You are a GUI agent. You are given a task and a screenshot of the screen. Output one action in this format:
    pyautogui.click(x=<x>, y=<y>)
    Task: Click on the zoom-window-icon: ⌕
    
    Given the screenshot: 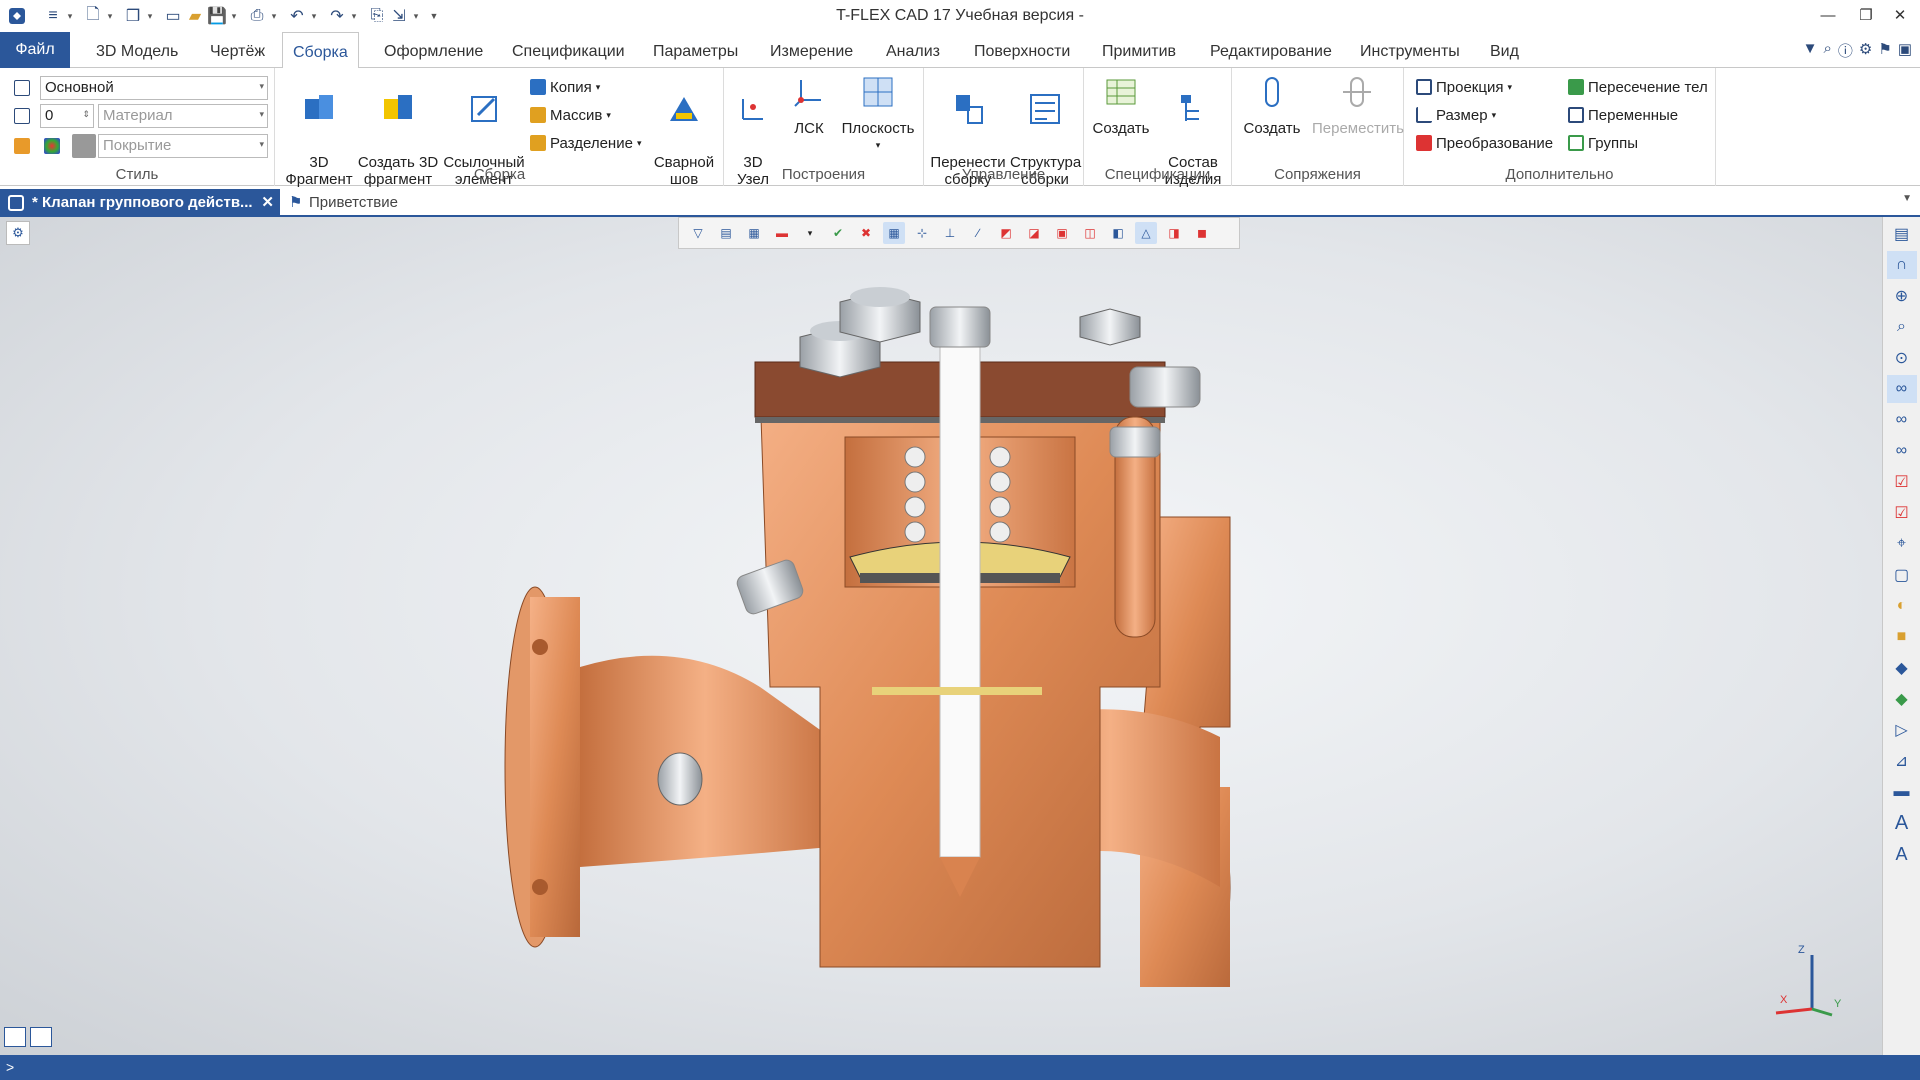 What is the action you would take?
    pyautogui.click(x=1902, y=327)
    